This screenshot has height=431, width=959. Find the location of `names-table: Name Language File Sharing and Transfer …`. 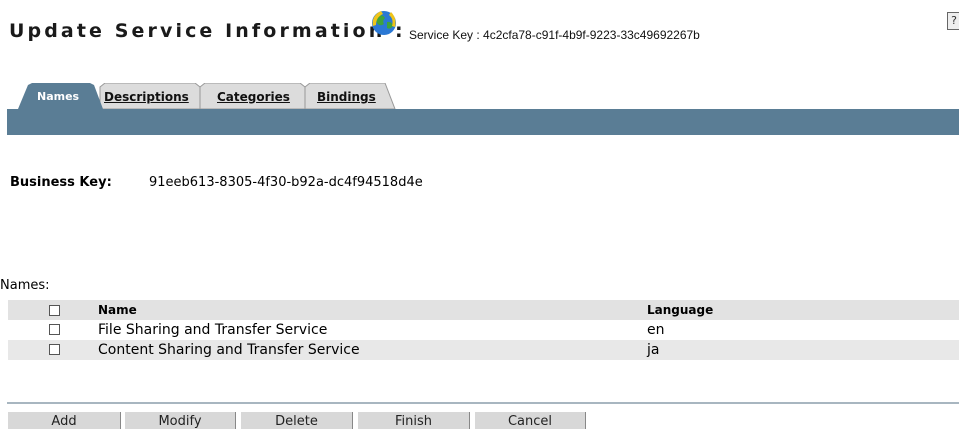

names-table: Name Language File Sharing and Transfer … is located at coordinates (483, 330).